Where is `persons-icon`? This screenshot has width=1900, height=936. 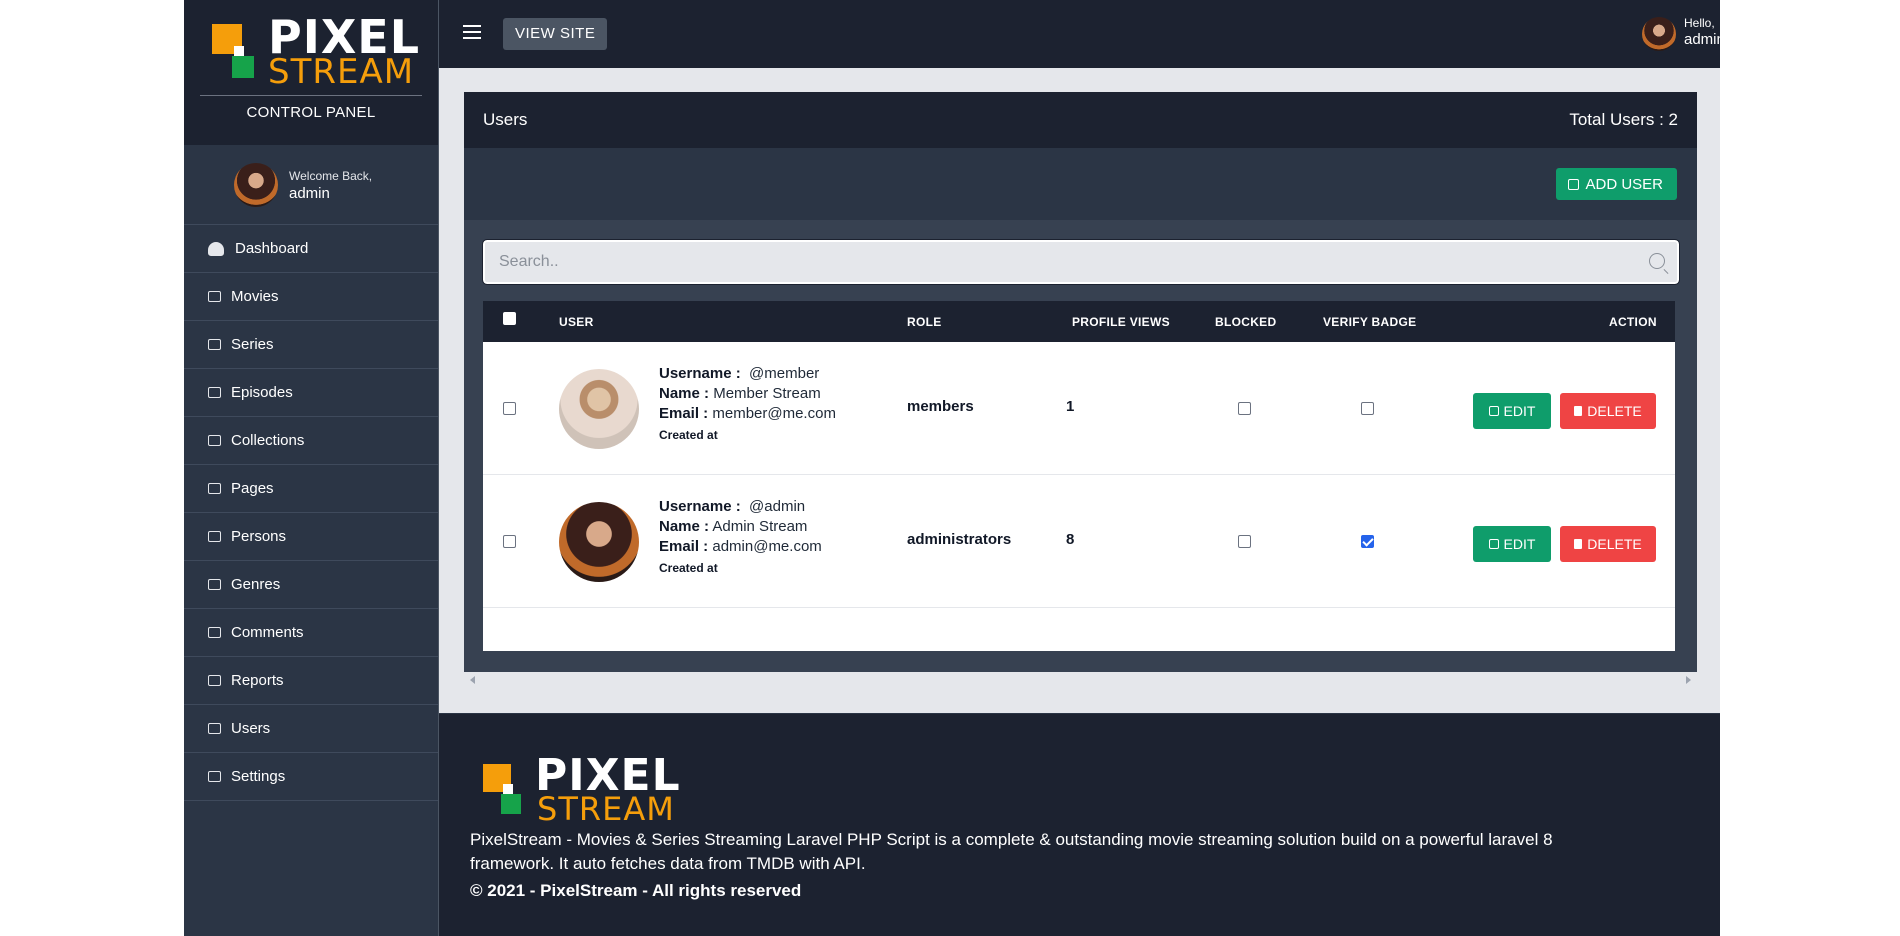 persons-icon is located at coordinates (214, 536).